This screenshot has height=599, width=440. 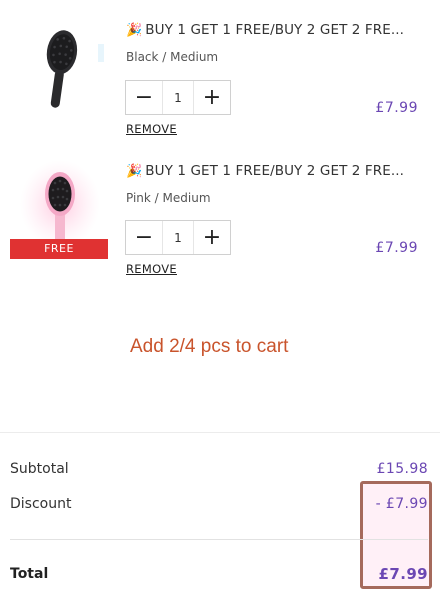 I want to click on product-image-black-hairbrush, so click(x=60, y=66).